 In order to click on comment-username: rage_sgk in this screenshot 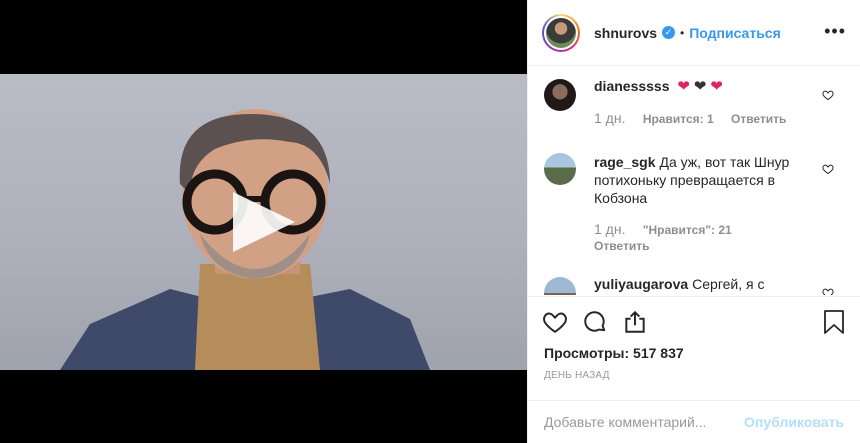, I will do `click(624, 162)`.